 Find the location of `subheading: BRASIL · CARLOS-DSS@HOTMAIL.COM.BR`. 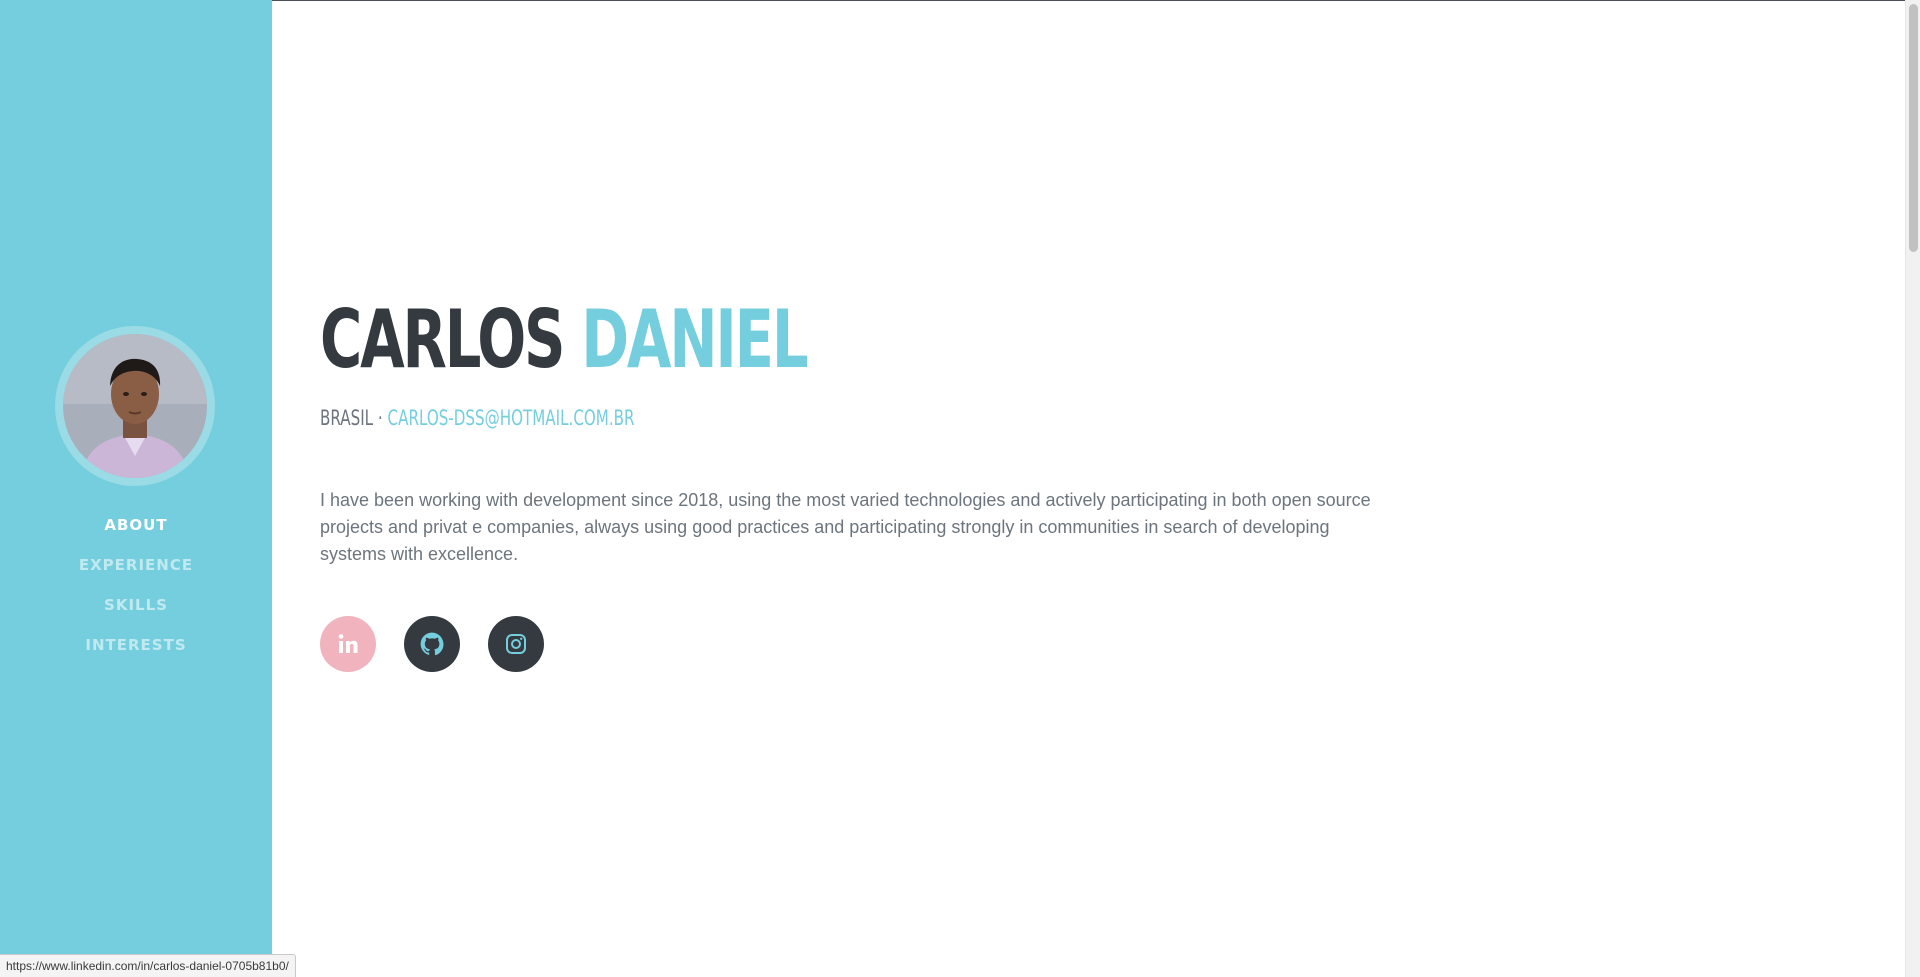

subheading: BRASIL · CARLOS-DSS@HOTMAIL.COM.BR is located at coordinates (477, 418).